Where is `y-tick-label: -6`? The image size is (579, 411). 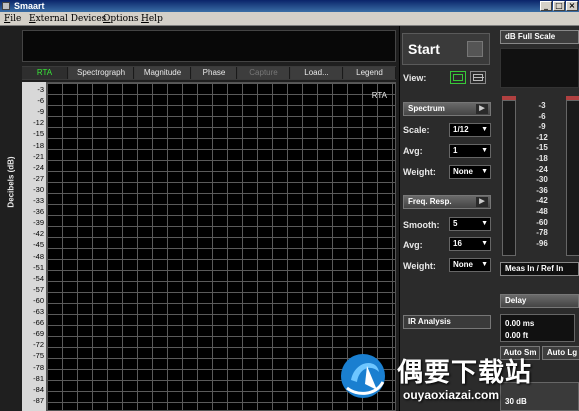 y-tick-label: -6 is located at coordinates (40, 101).